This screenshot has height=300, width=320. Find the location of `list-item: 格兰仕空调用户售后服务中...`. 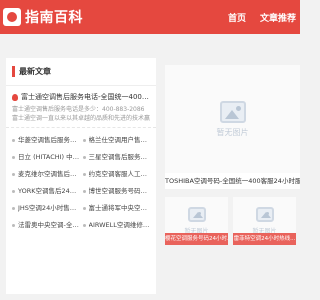

list-item: 格兰仕空调用户售后服务中... is located at coordinates (116, 140).